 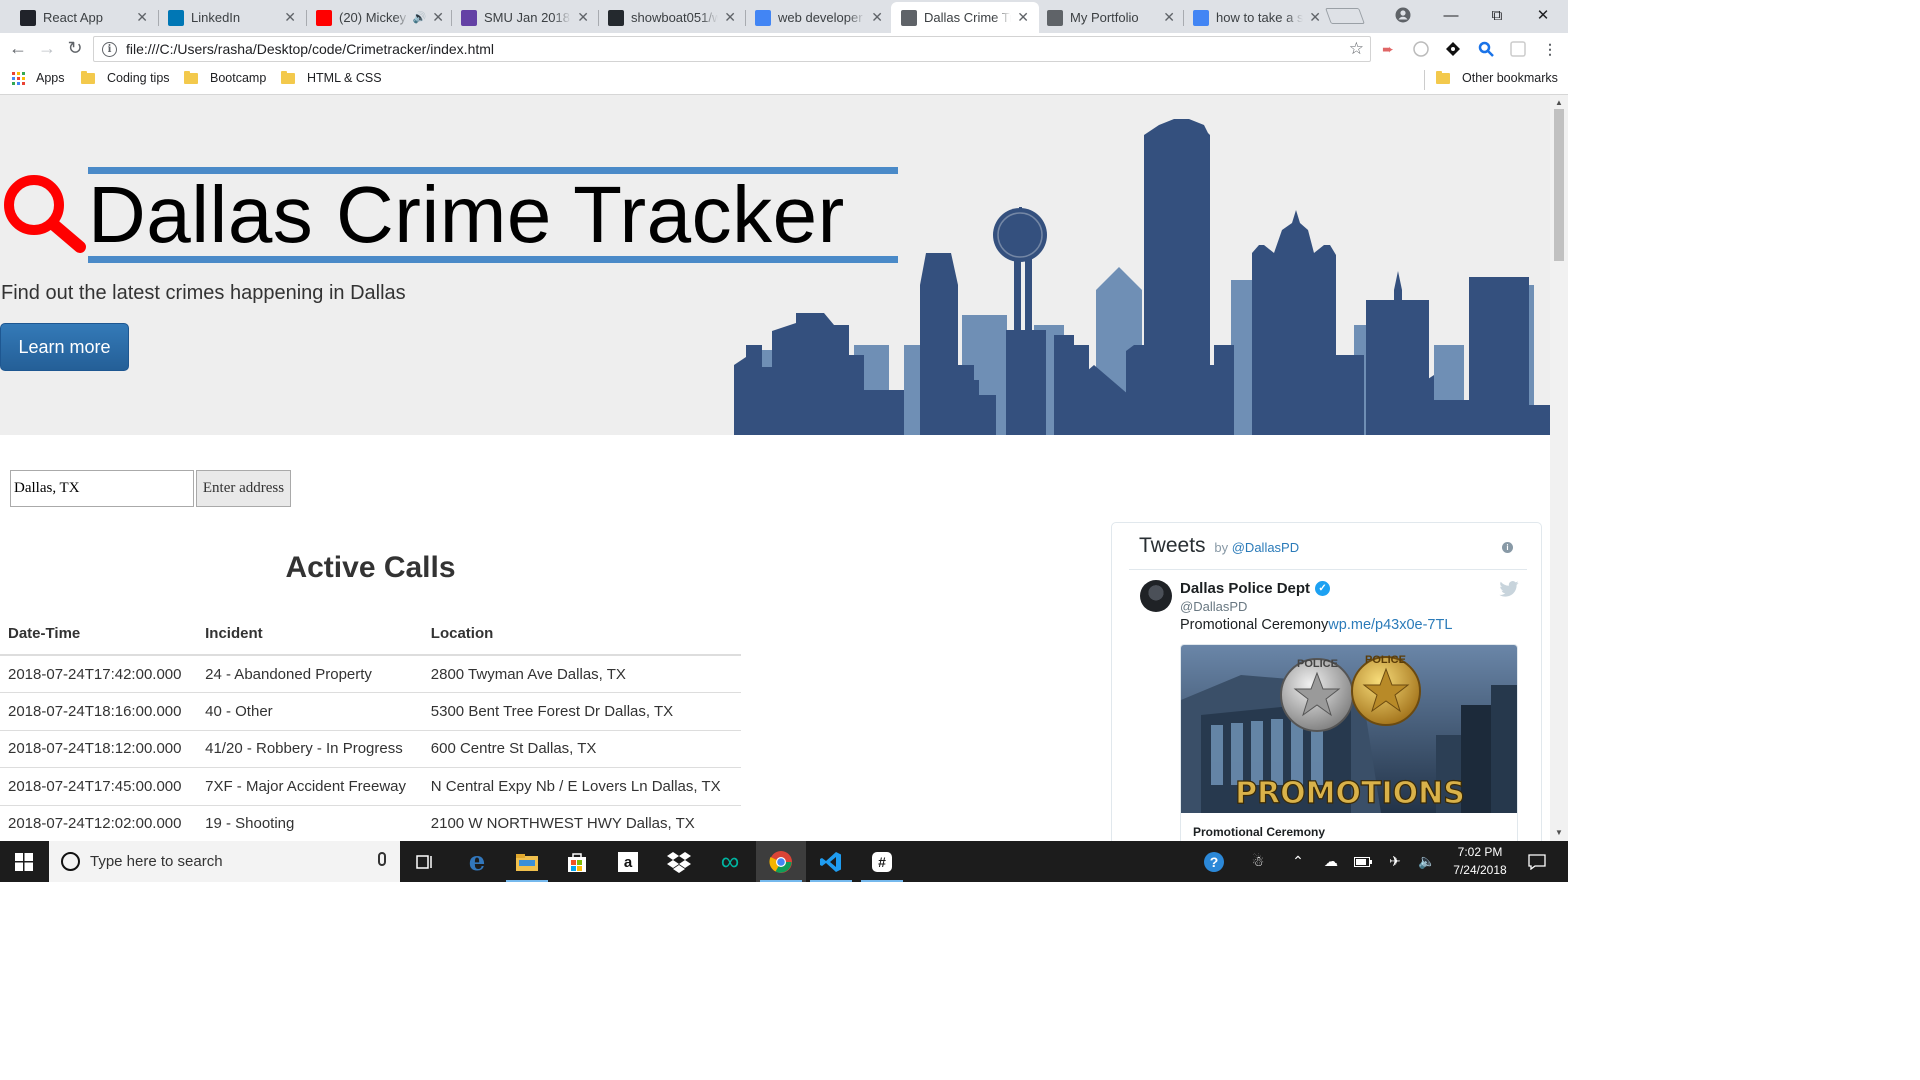 What do you see at coordinates (730, 861) in the screenshot?
I see `arduino-icon: ∞` at bounding box center [730, 861].